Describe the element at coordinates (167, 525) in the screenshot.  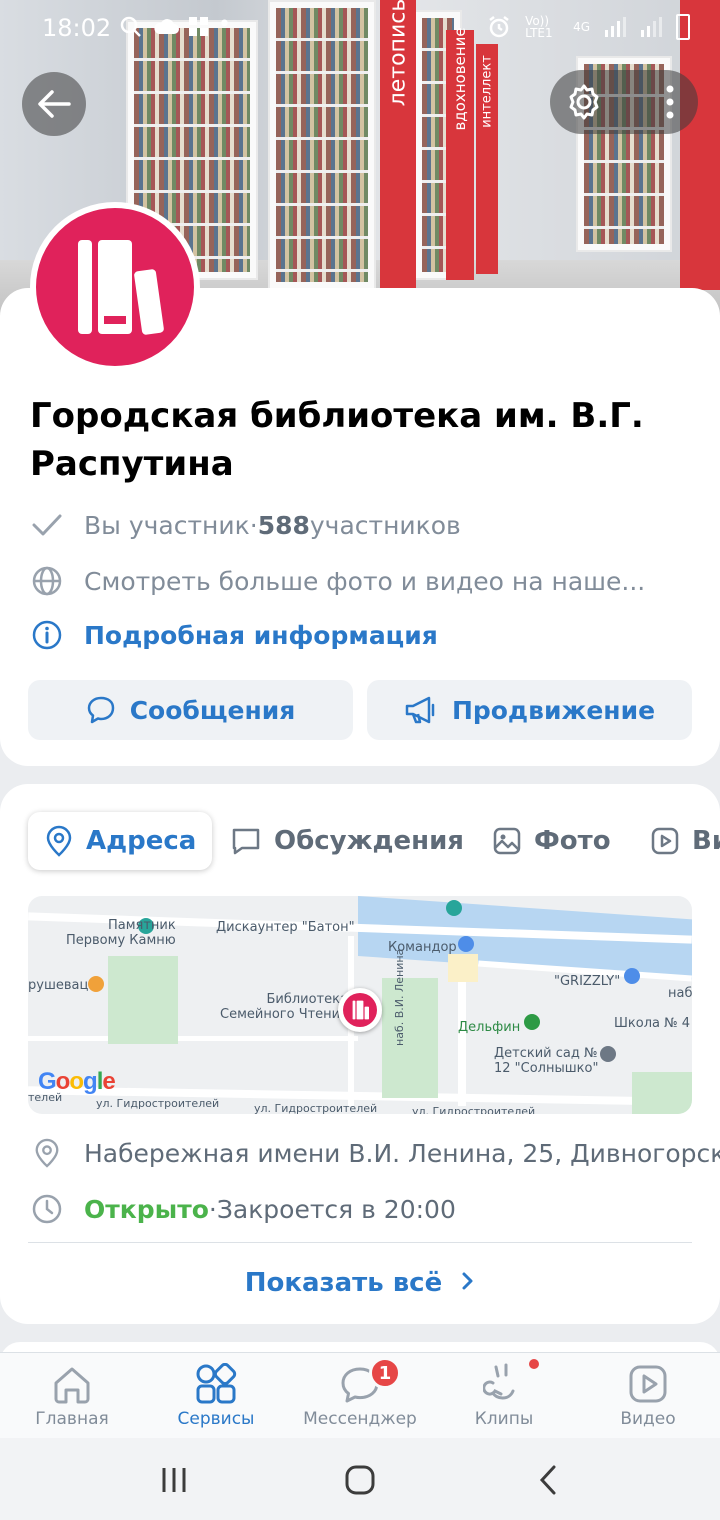
I see `member-status: Вы участник` at that location.